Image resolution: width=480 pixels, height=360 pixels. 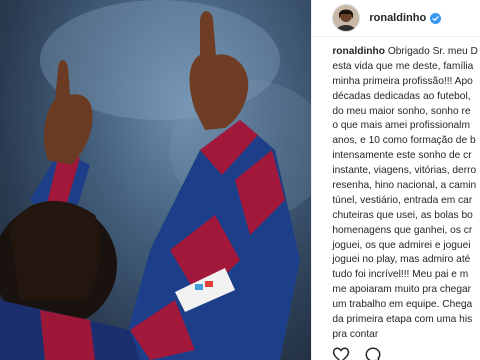 I want to click on caption-text: Obrigado Sr. meu D, so click(x=432, y=51).